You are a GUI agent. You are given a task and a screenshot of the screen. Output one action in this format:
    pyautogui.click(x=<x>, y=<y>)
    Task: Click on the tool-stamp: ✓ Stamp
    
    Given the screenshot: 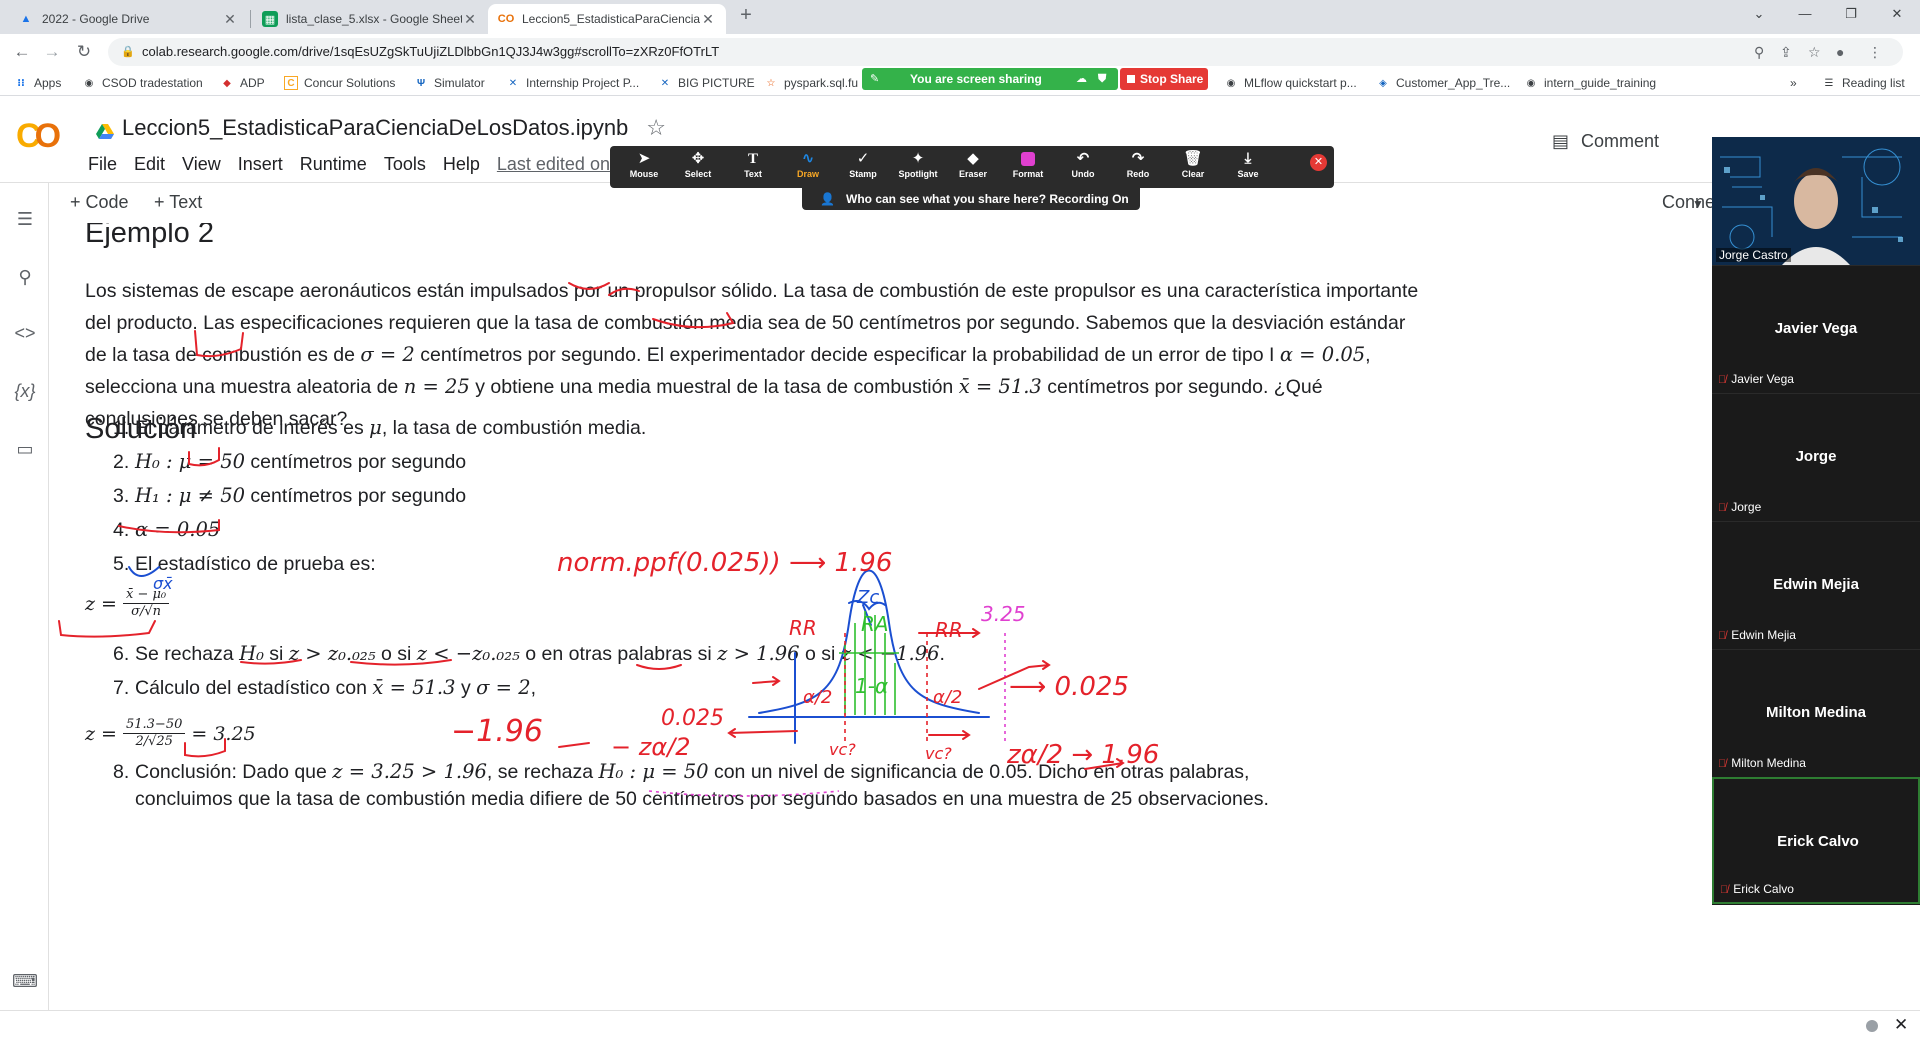 What is the action you would take?
    pyautogui.click(x=863, y=164)
    